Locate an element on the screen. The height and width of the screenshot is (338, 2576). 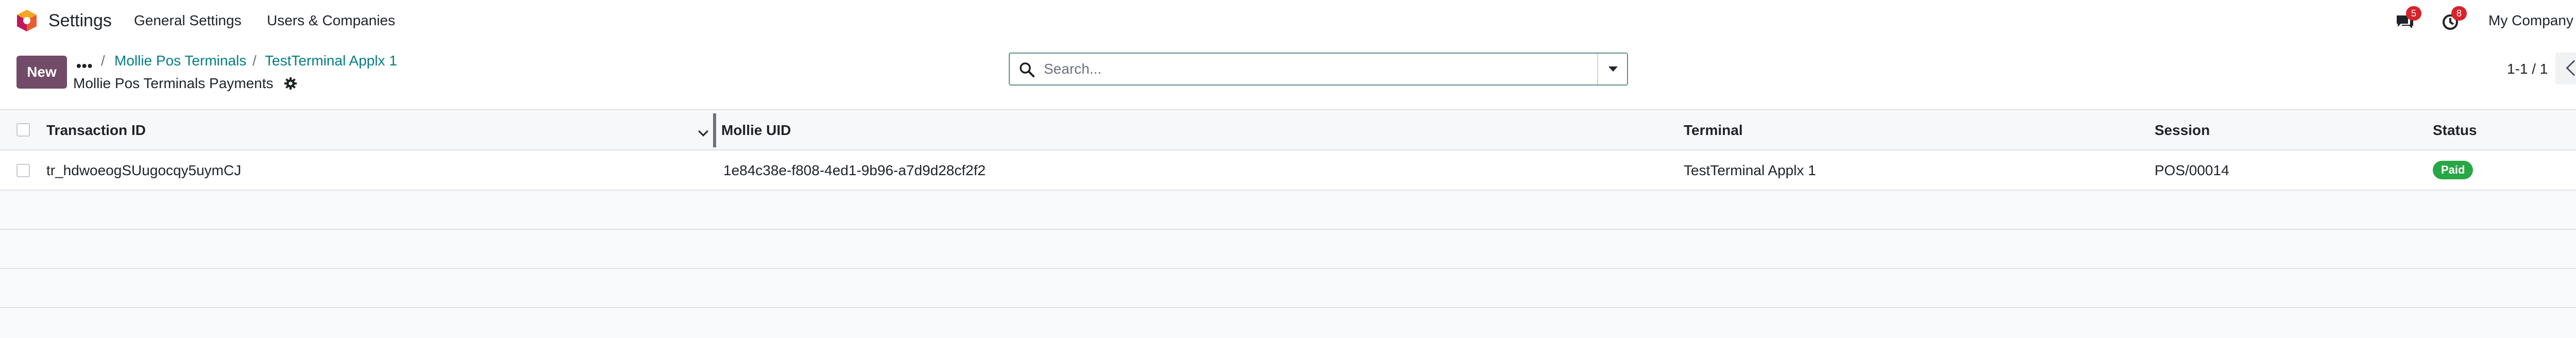
search-options-toggle is located at coordinates (1612, 69).